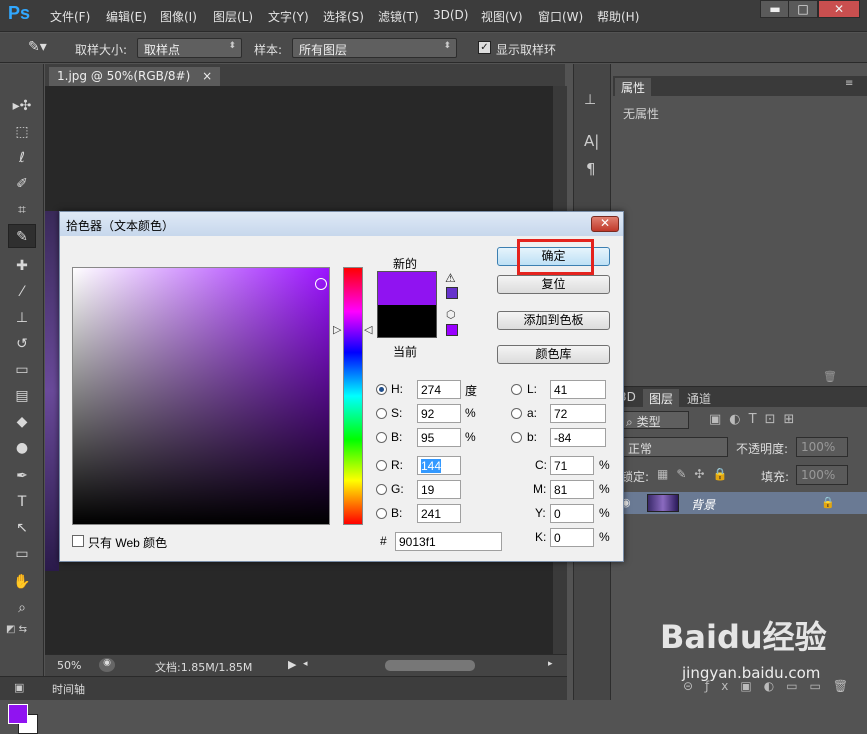 Image resolution: width=867 pixels, height=734 pixels. Describe the element at coordinates (553, 354) in the screenshot. I see `color-libraries-button: 颜色库` at that location.